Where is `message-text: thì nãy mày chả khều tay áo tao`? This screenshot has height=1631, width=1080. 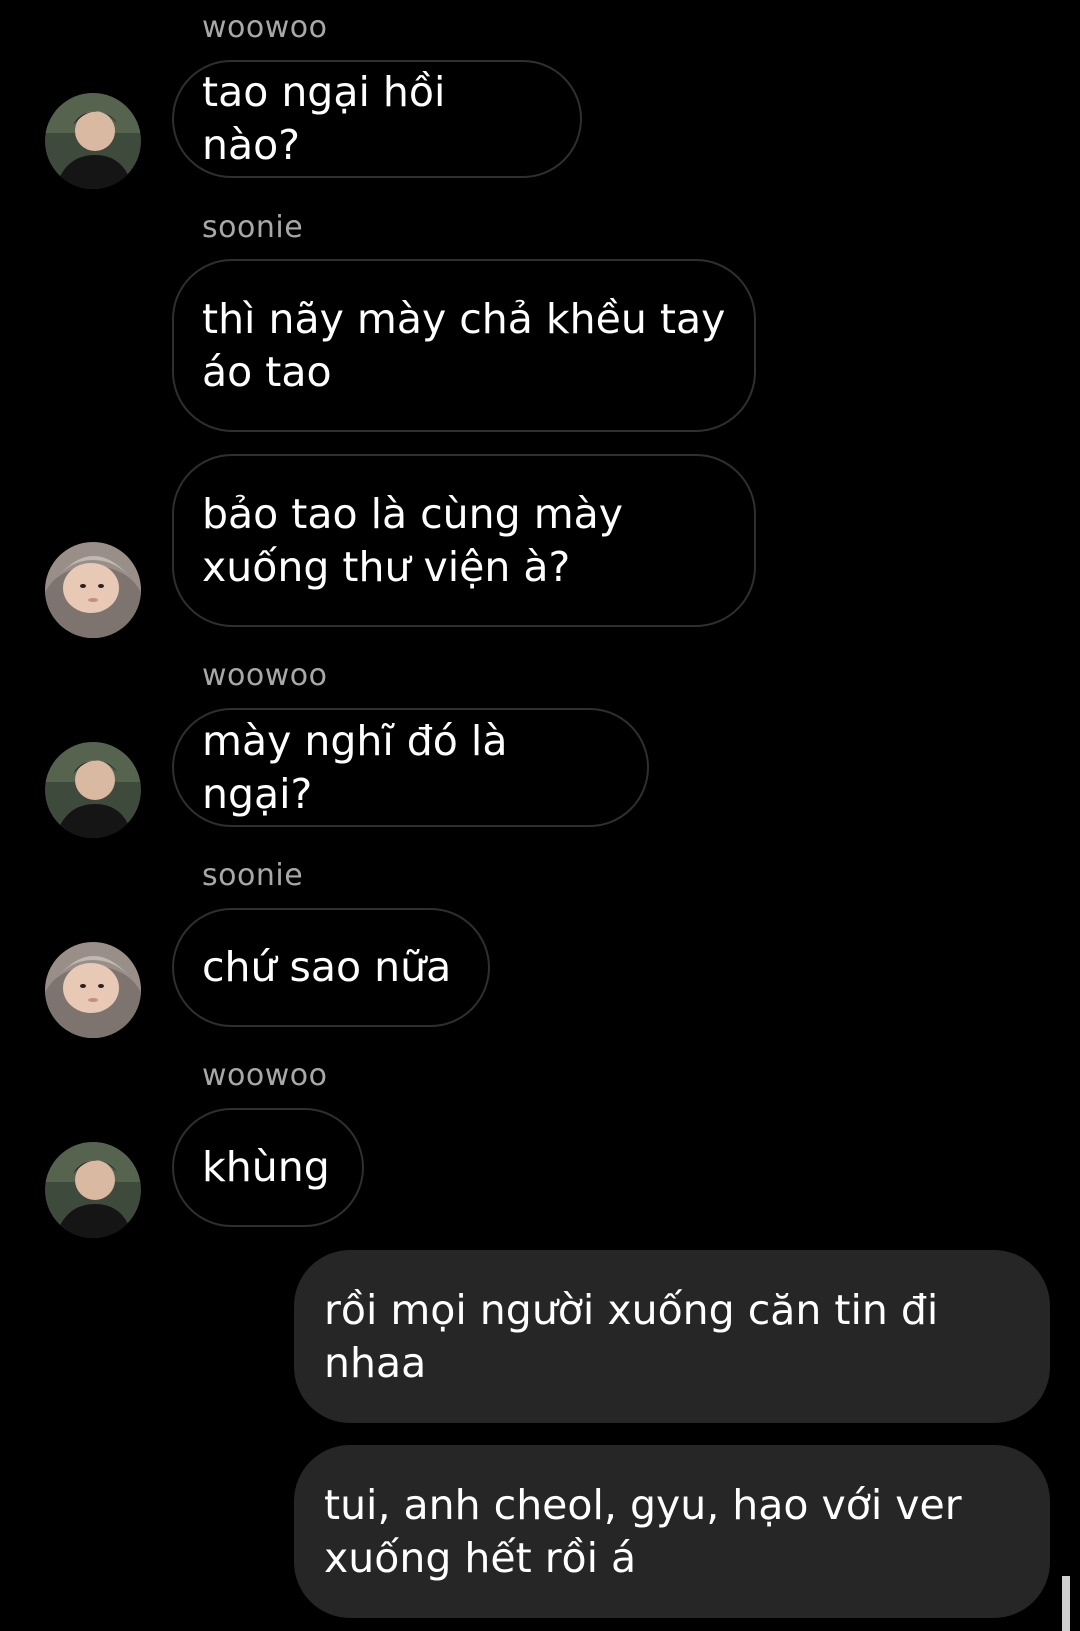
message-text: thì nãy mày chả khều tay áo tao is located at coordinates (464, 345).